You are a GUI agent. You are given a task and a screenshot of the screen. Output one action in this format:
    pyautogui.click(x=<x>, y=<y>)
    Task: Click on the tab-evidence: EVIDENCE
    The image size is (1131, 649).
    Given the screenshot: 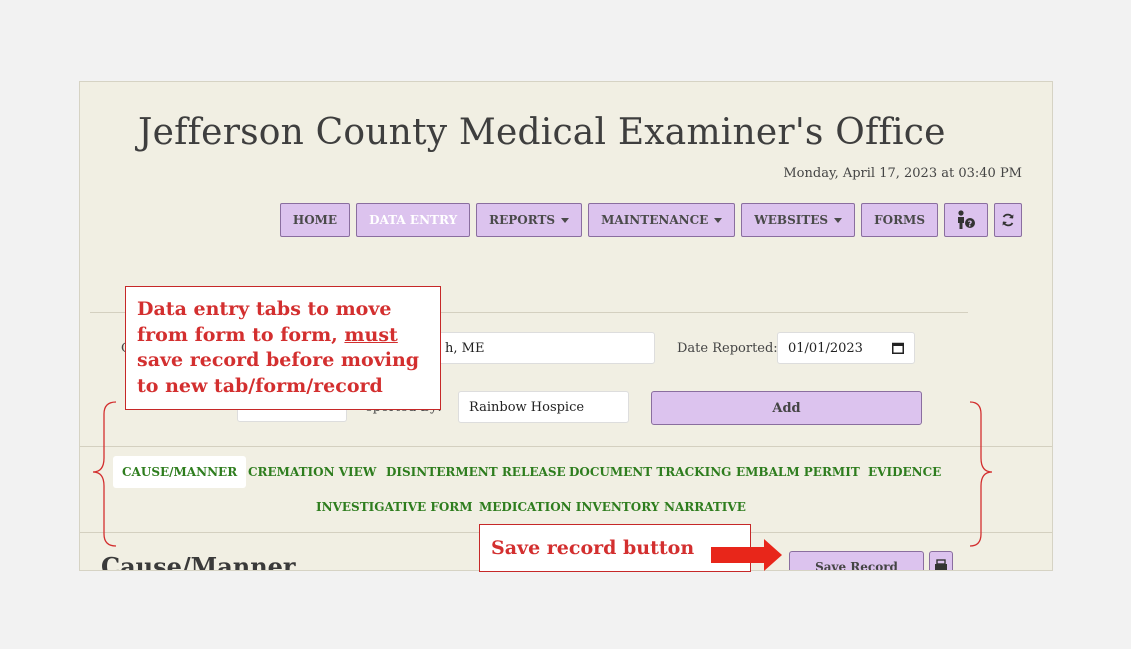 What is the action you would take?
    pyautogui.click(x=904, y=472)
    